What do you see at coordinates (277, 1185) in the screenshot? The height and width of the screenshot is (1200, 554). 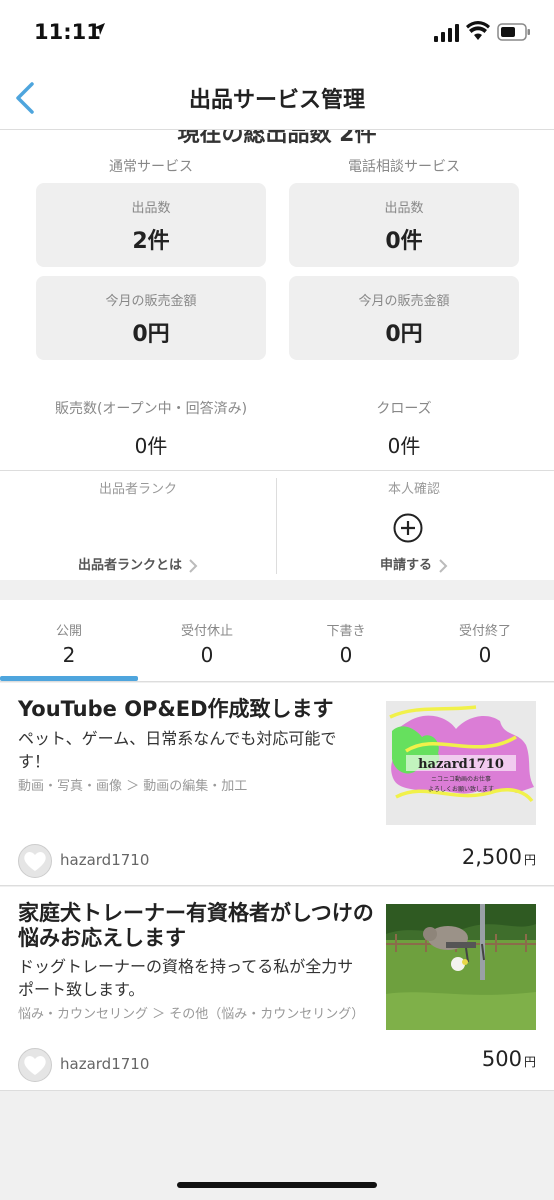 I see `home-indicator` at bounding box center [277, 1185].